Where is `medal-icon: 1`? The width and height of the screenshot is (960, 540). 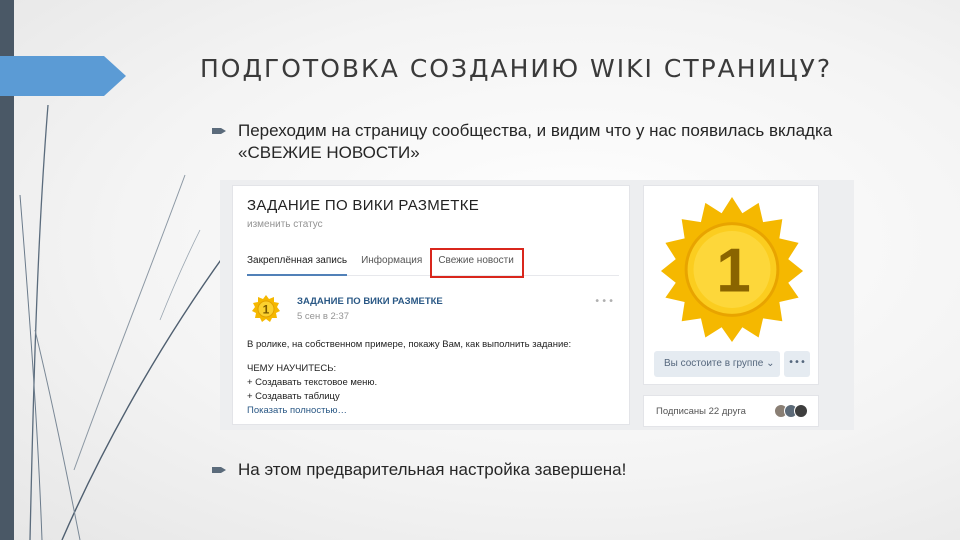
medal-icon: 1 is located at coordinates (732, 269).